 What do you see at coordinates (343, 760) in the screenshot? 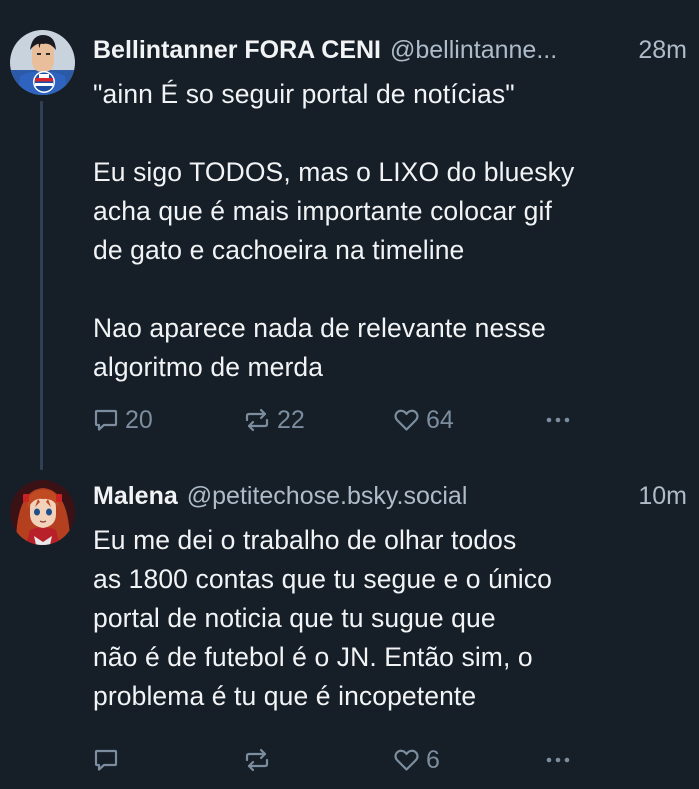
I see `post-actions: 6` at bounding box center [343, 760].